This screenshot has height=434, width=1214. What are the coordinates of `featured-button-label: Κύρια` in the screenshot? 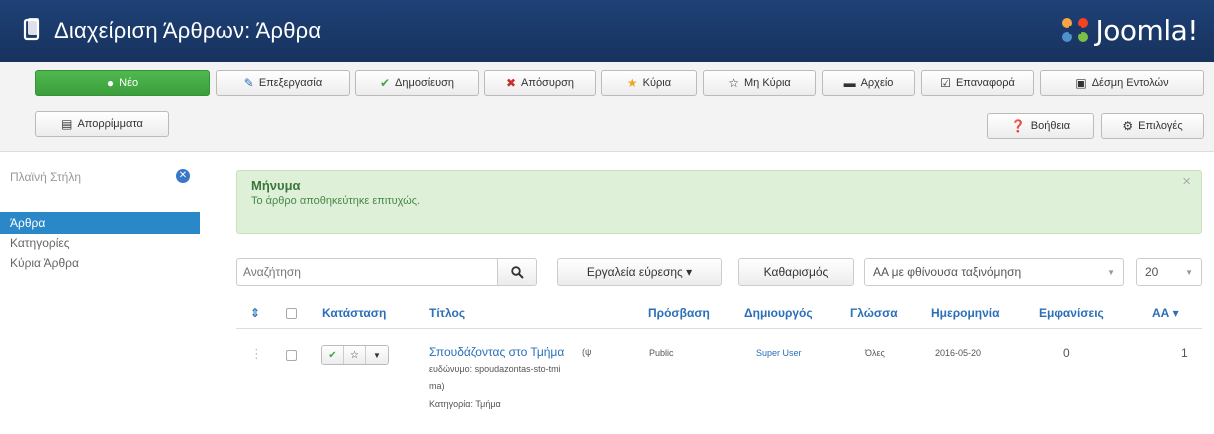 It's located at (657, 83).